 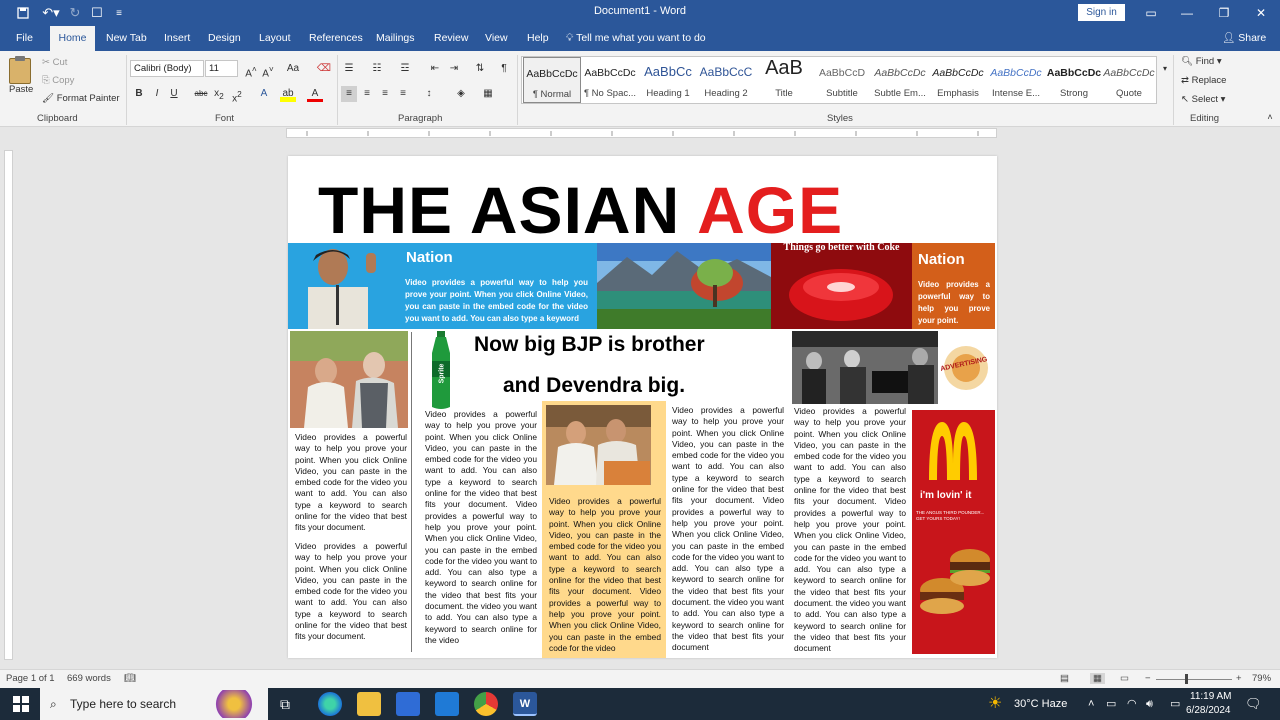 I want to click on collapse-ribbon-icon: ˄, so click(x=1270, y=117).